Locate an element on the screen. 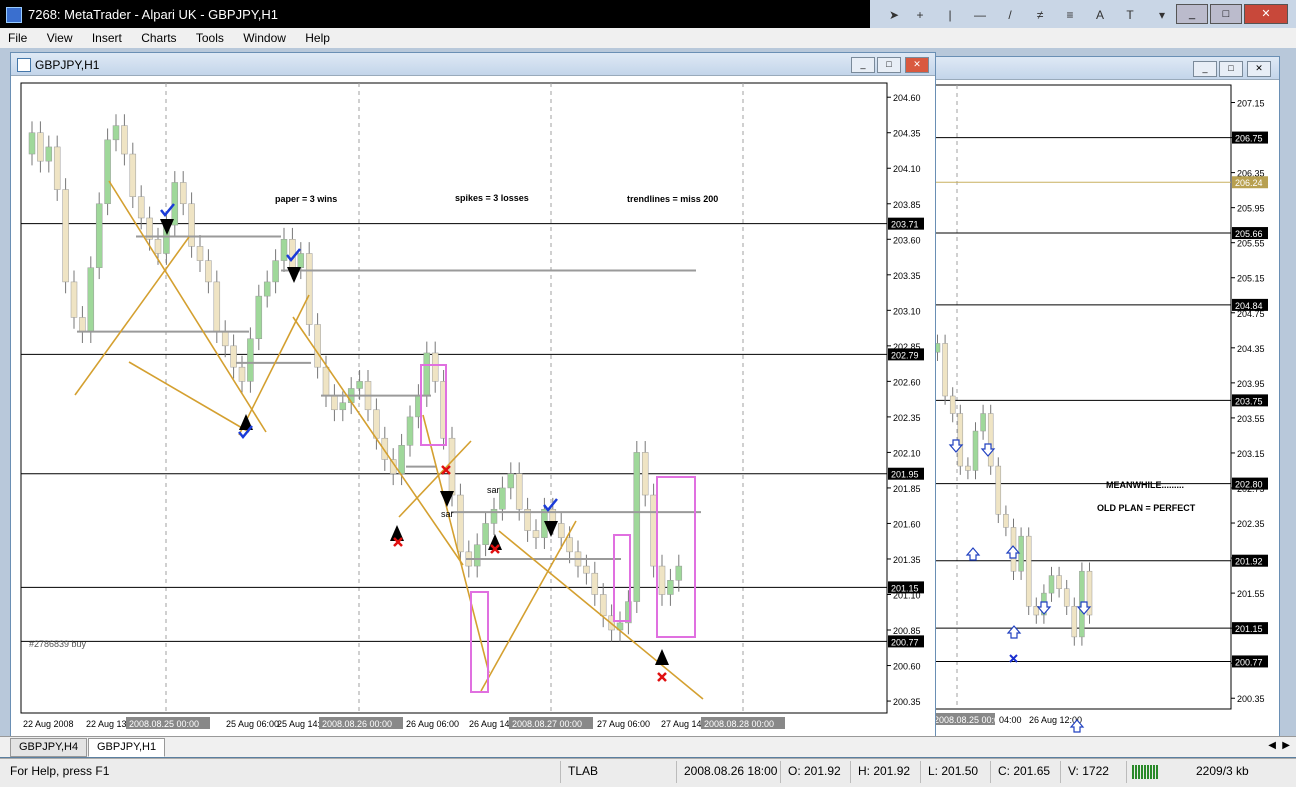 The image size is (1296, 787). equidistant-channel-icon: ≠ is located at coordinates (1040, 17).